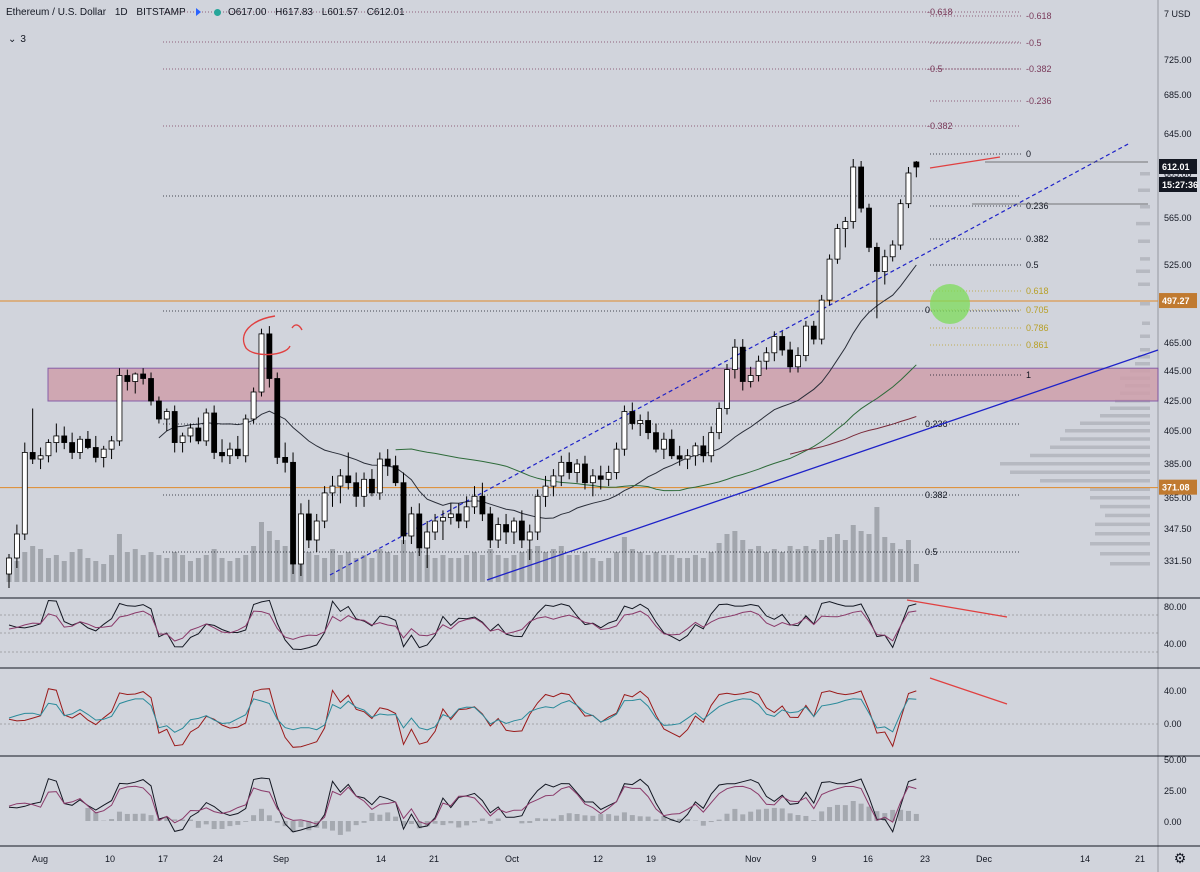  I want to click on y-tick-label: 525.00, so click(1178, 265).